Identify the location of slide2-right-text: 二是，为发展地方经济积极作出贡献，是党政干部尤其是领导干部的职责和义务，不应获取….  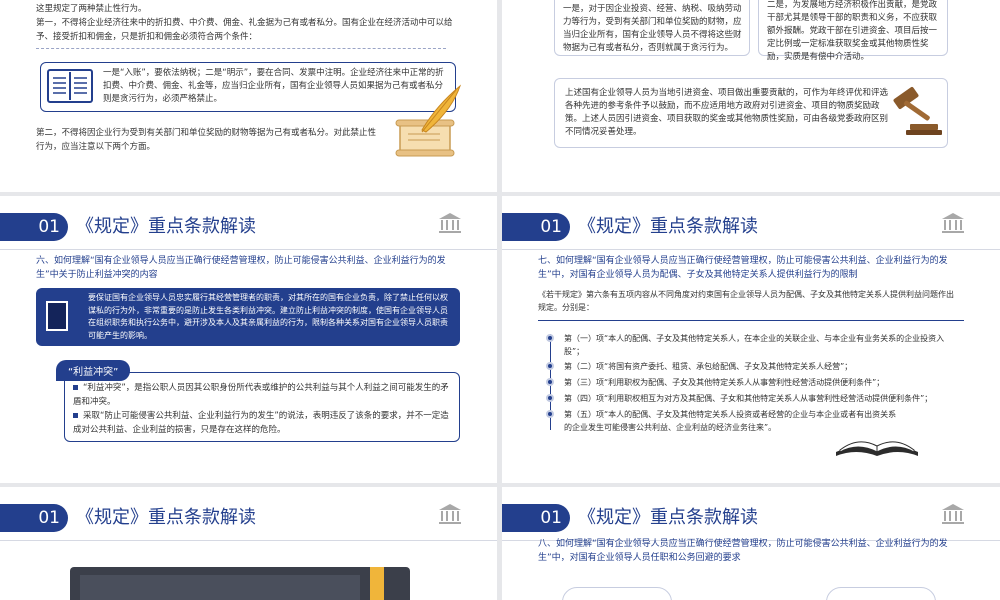
(852, 31).